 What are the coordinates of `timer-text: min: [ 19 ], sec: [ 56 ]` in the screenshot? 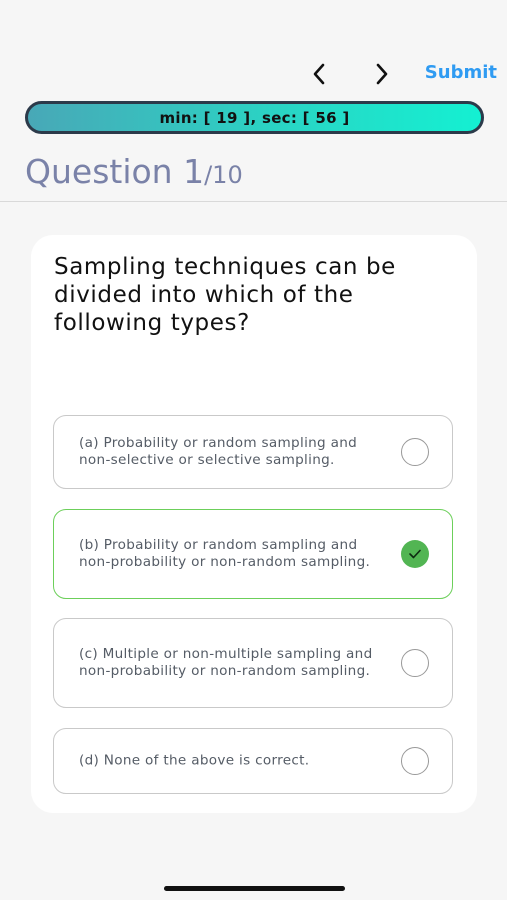 It's located at (254, 117).